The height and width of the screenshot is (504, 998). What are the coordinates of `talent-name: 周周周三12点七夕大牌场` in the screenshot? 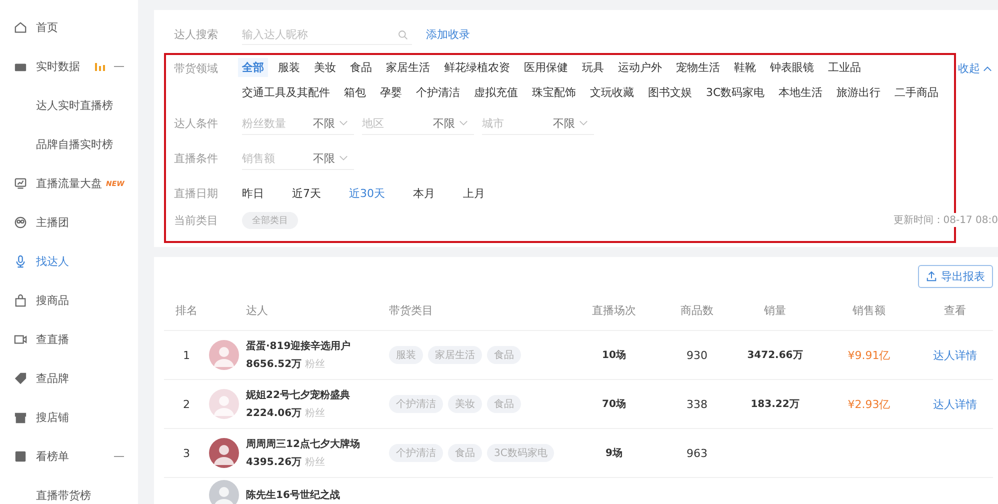 It's located at (303, 444).